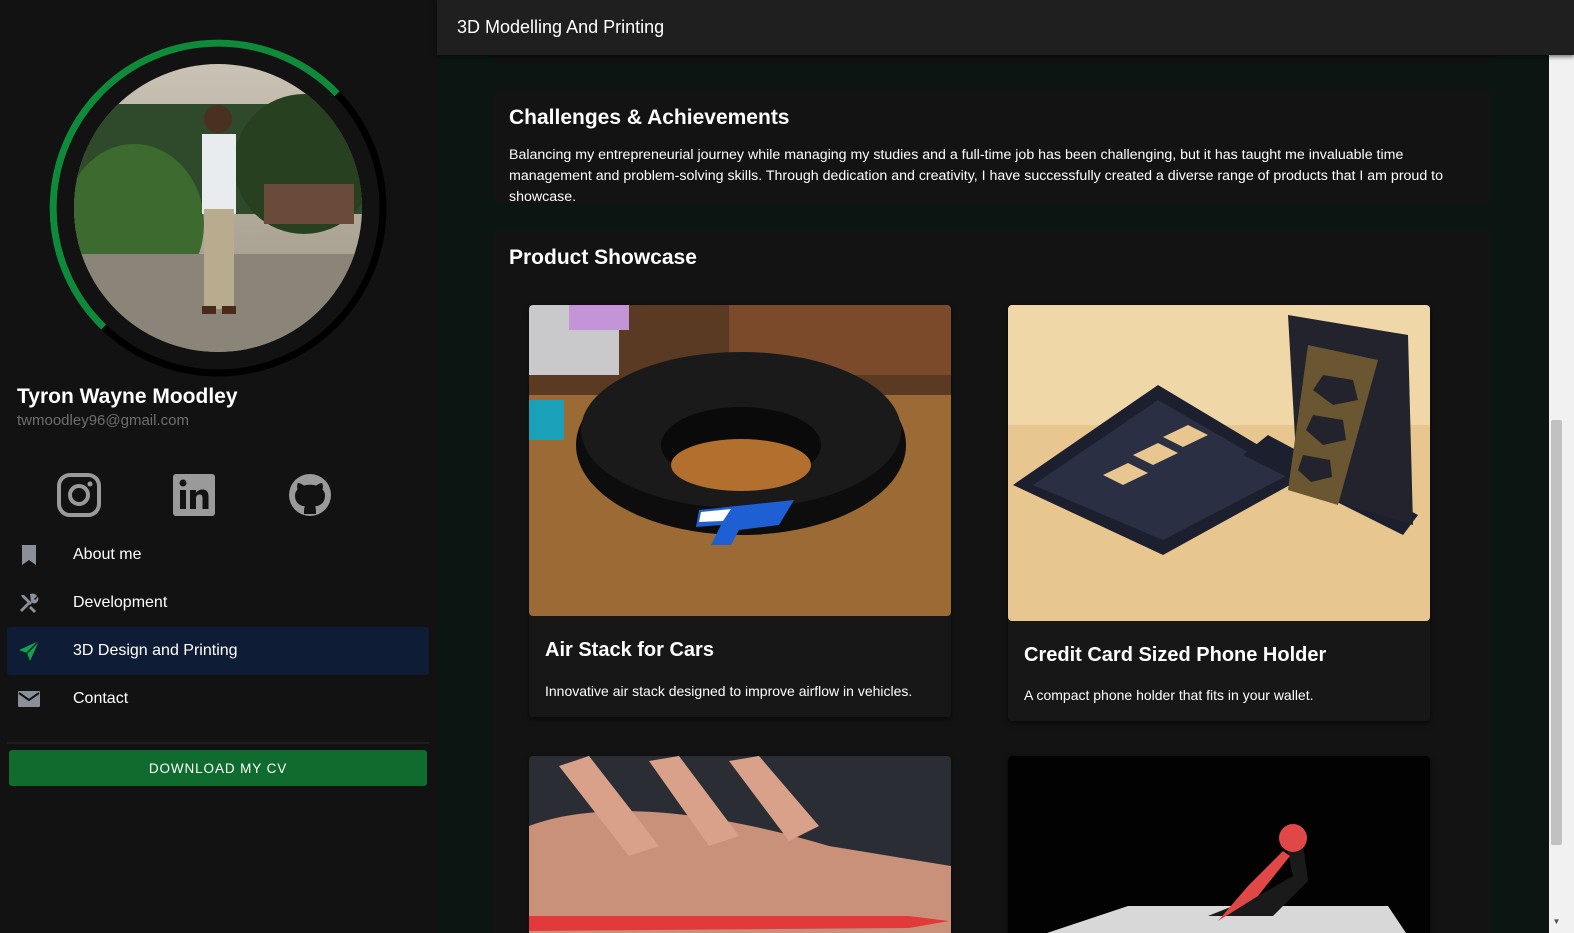 This screenshot has height=933, width=1574. What do you see at coordinates (29, 699) in the screenshot?
I see `mail-icon` at bounding box center [29, 699].